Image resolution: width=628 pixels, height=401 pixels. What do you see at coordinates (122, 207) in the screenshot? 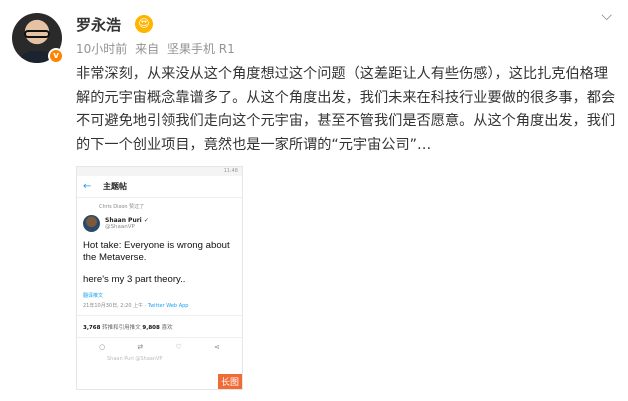
I see `liked-by: Chris Dixon 赞过了` at bounding box center [122, 207].